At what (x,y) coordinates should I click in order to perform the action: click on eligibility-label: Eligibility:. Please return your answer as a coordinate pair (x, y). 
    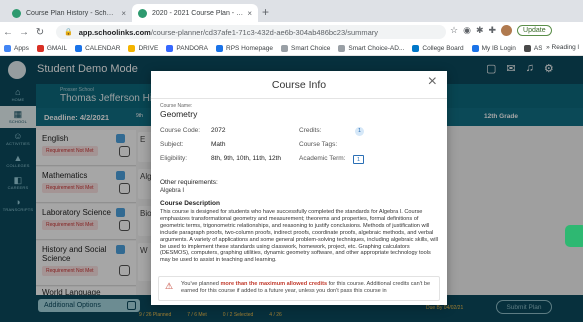
    Looking at the image, I should click on (174, 158).